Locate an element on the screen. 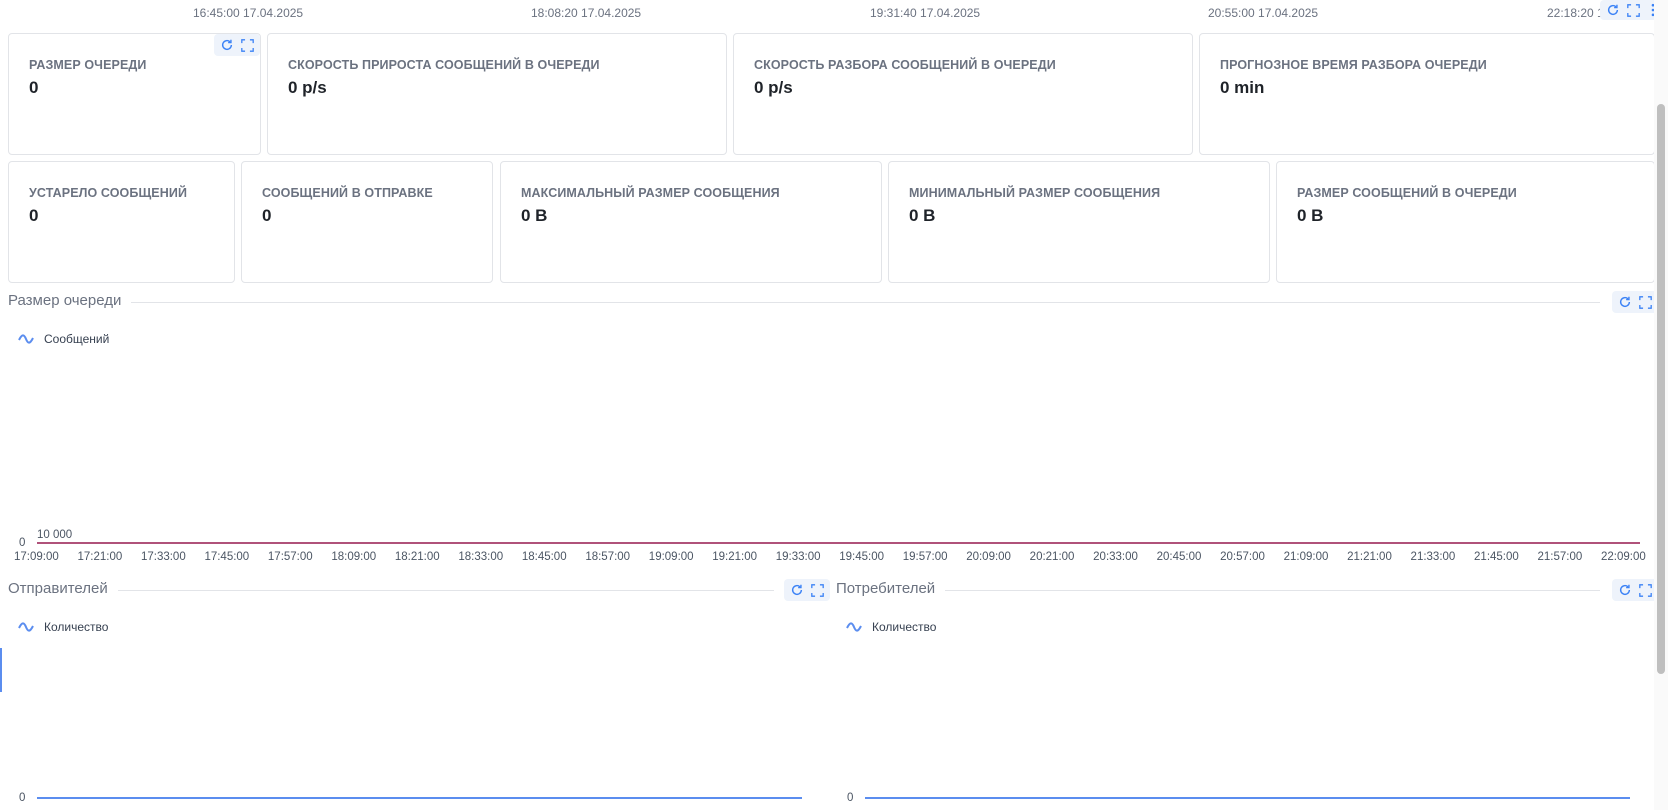  metric-card-min-size: МИНИМАЛЬНЫЙ РАЗМЕР СООБЩЕНИЯ 0 B is located at coordinates (1079, 222).